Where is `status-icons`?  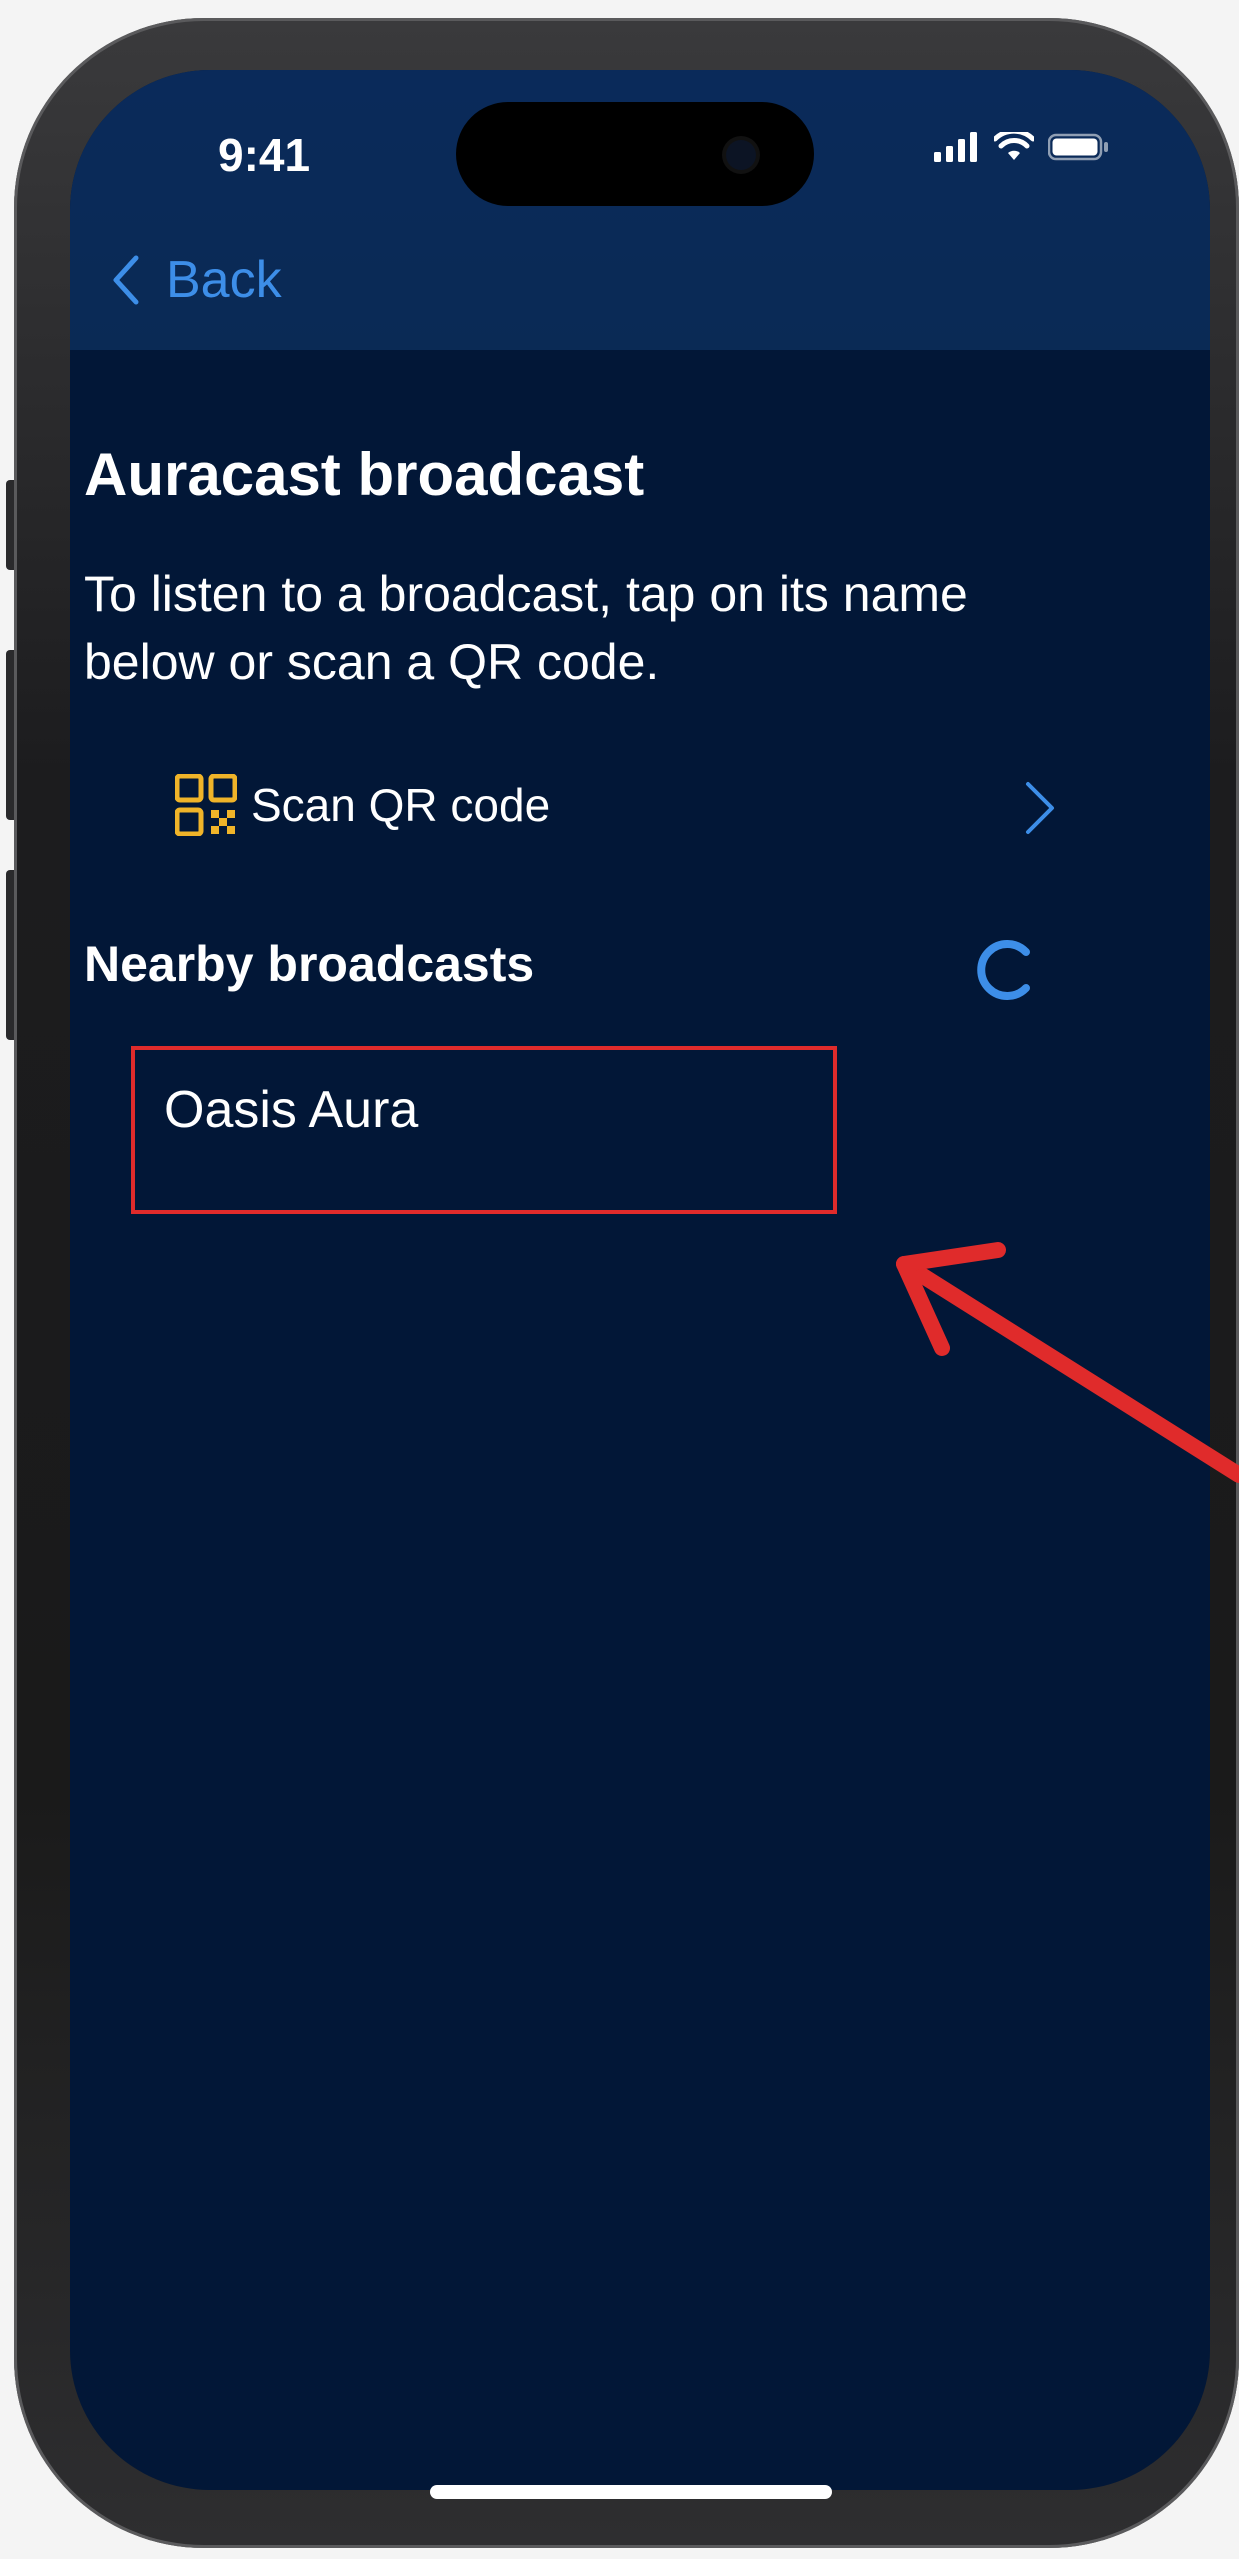 status-icons is located at coordinates (1022, 147).